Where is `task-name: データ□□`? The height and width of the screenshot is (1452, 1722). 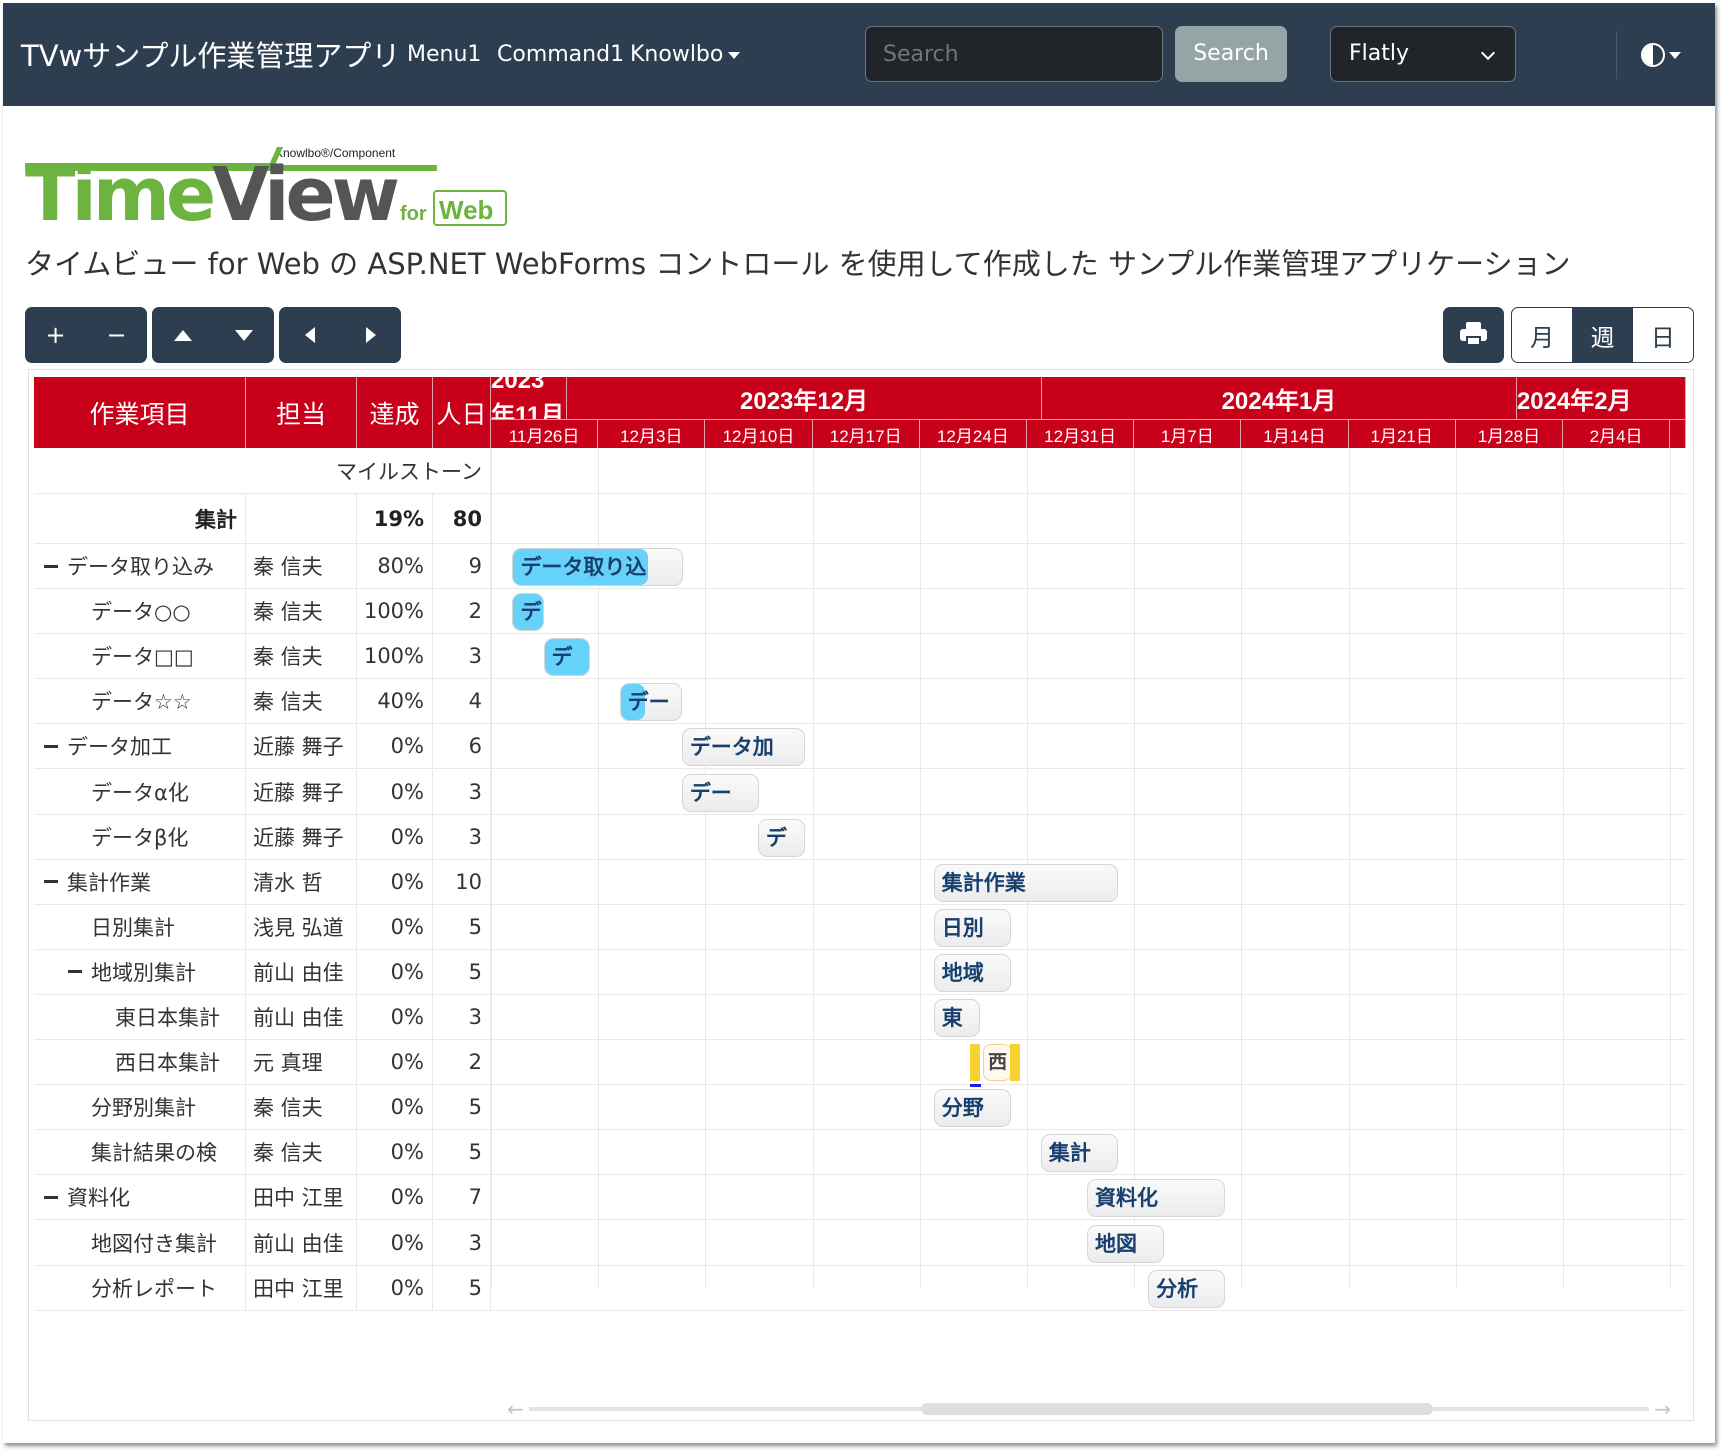
task-name: データ□□ is located at coordinates (140, 656).